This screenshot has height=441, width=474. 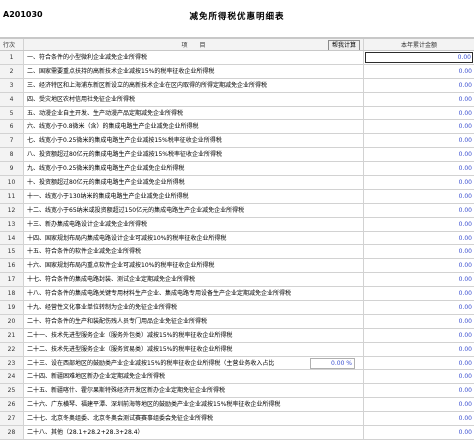 What do you see at coordinates (194, 280) in the screenshot?
I see `row-item-label: 十七、符合条件的集成电路封装、测试企业定期减免企业所得税` at bounding box center [194, 280].